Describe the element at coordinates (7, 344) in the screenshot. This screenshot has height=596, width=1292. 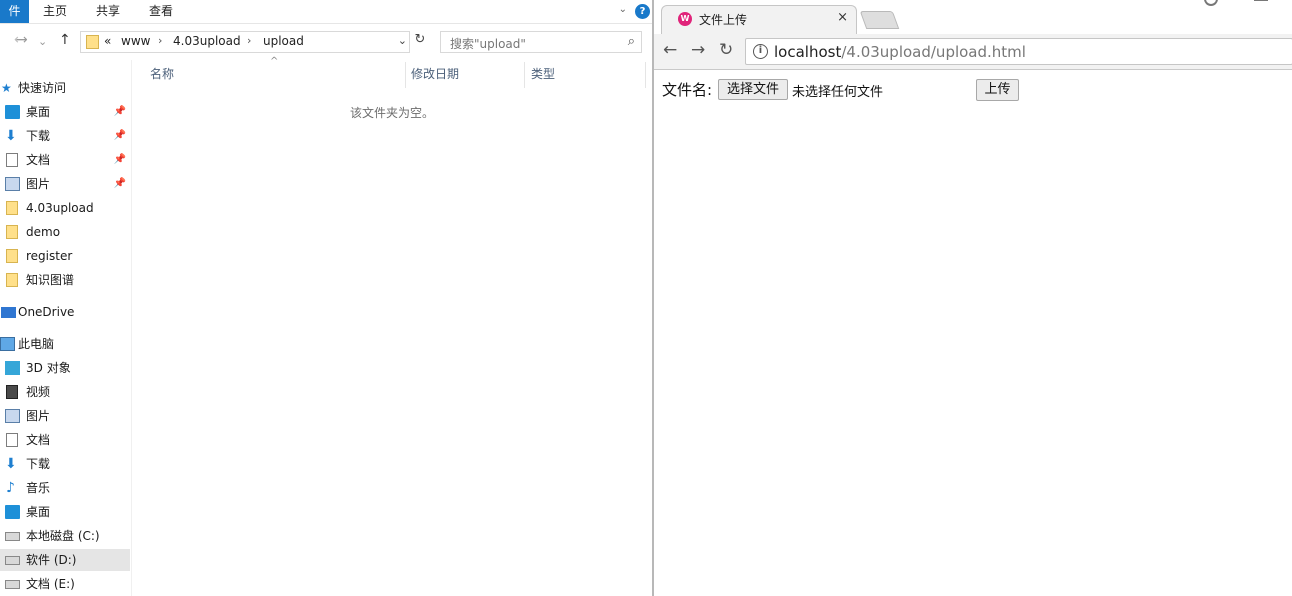
I see `computer-icon` at that location.